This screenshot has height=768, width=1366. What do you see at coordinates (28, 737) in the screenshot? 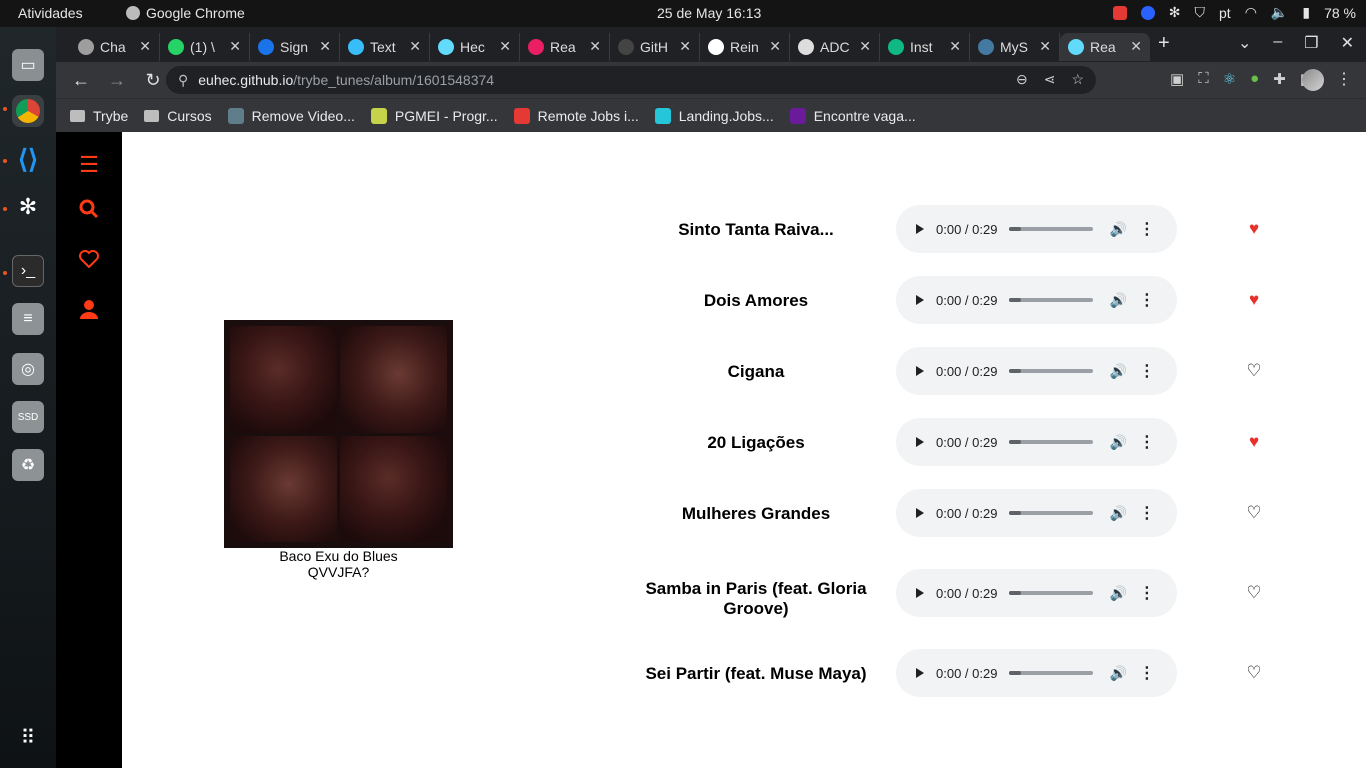
I see `show-apps-icon: ⠿` at bounding box center [28, 737].